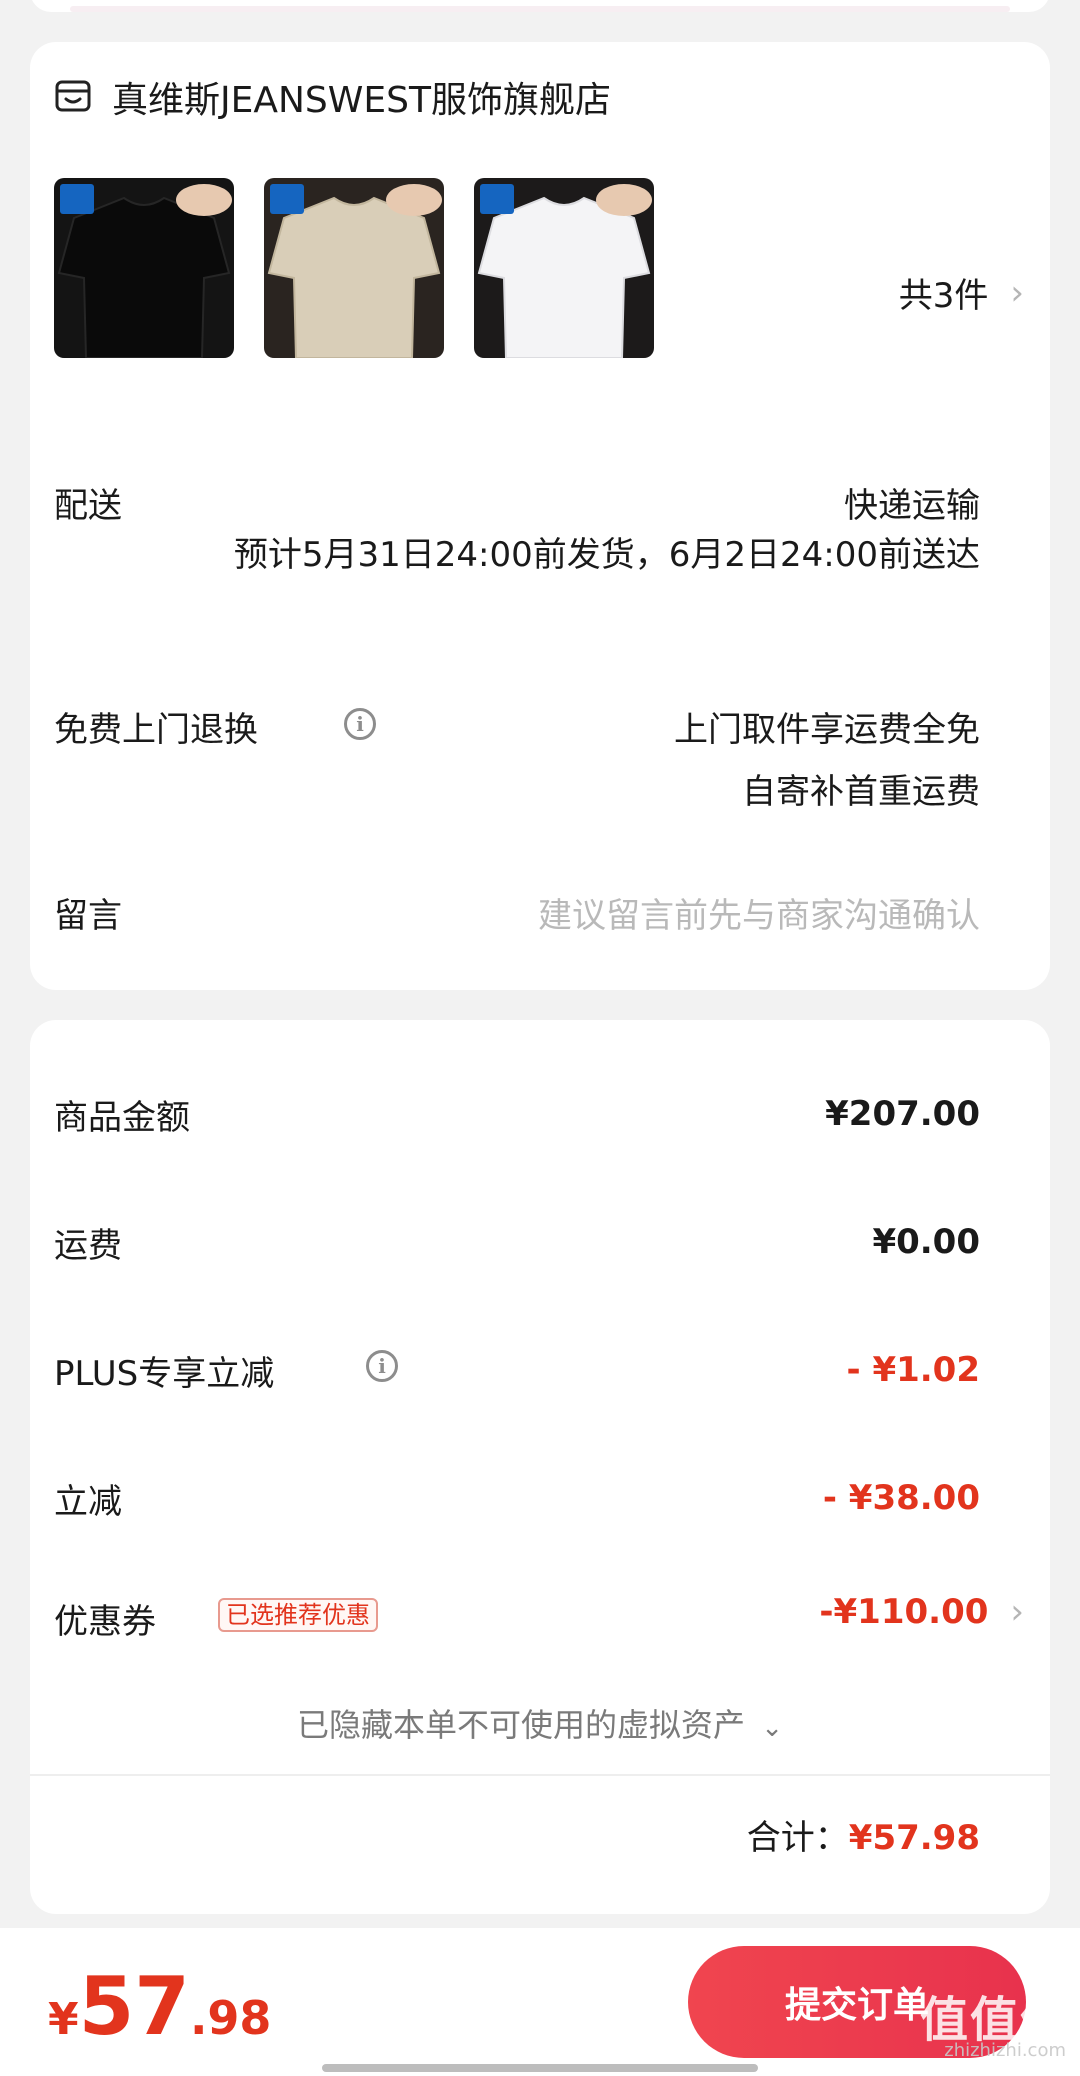 Image resolution: width=1080 pixels, height=2076 pixels. What do you see at coordinates (298, 1615) in the screenshot?
I see `coupon-tag: 已选推荐优惠` at bounding box center [298, 1615].